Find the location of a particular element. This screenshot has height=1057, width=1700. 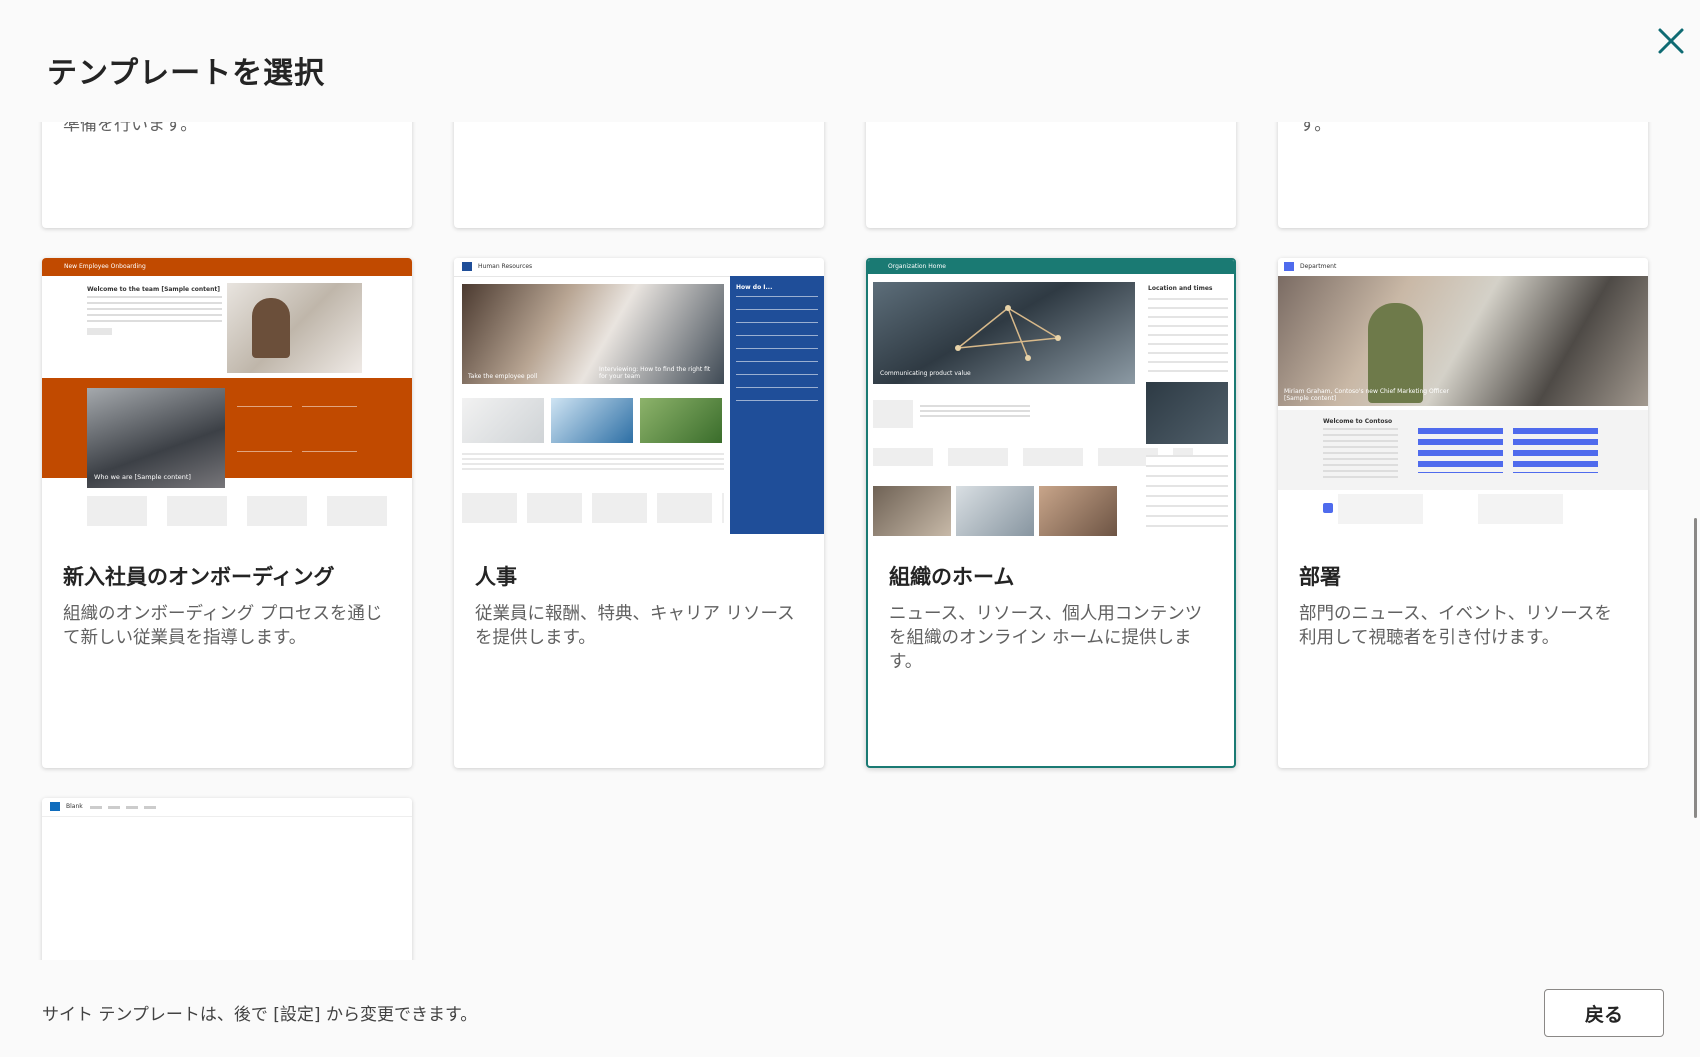

thumb-site-name: Blank is located at coordinates (74, 806).